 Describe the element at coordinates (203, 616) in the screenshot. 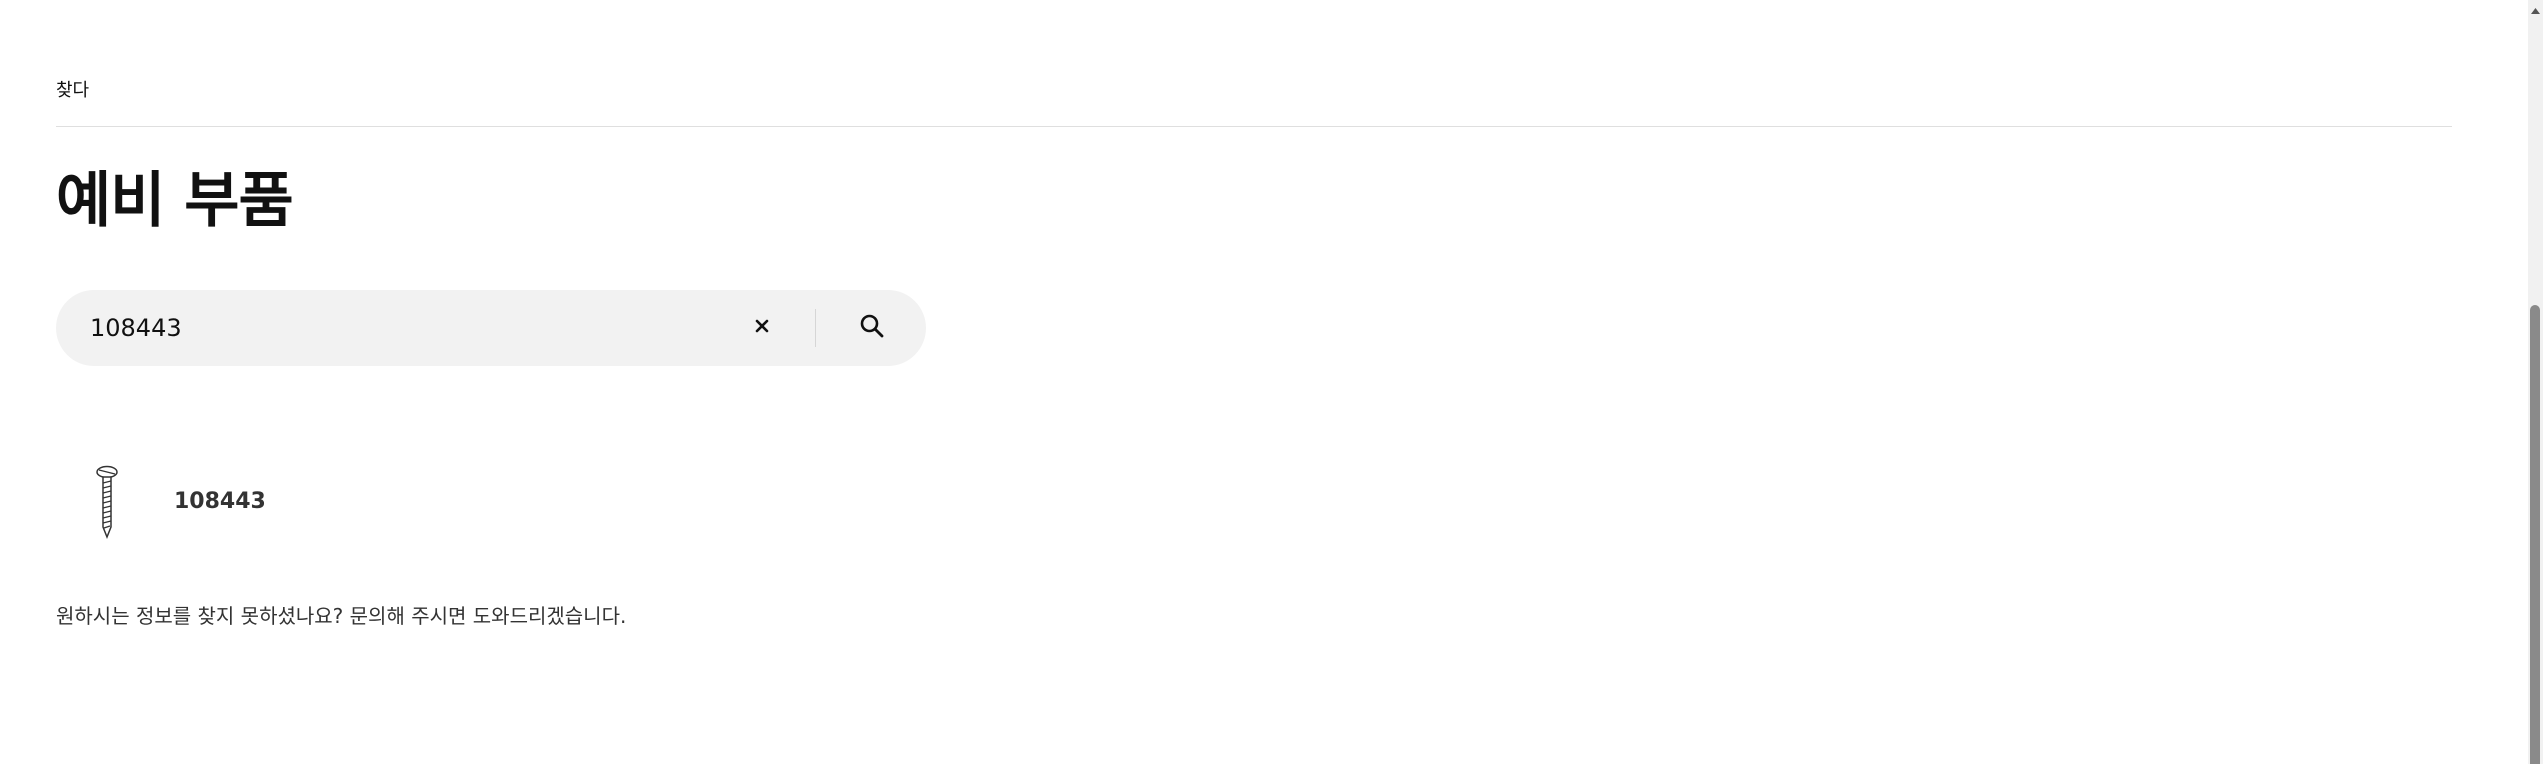

I see `help-text-prefix: 원하시는 정보를 찾지 못하셨나요?` at that location.